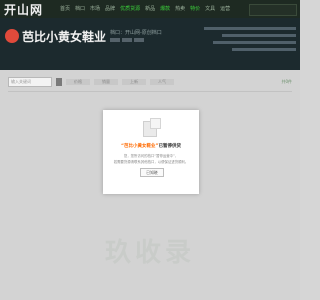  Describe the element at coordinates (151, 127) in the screenshot. I see `empty-box-icon` at that location.